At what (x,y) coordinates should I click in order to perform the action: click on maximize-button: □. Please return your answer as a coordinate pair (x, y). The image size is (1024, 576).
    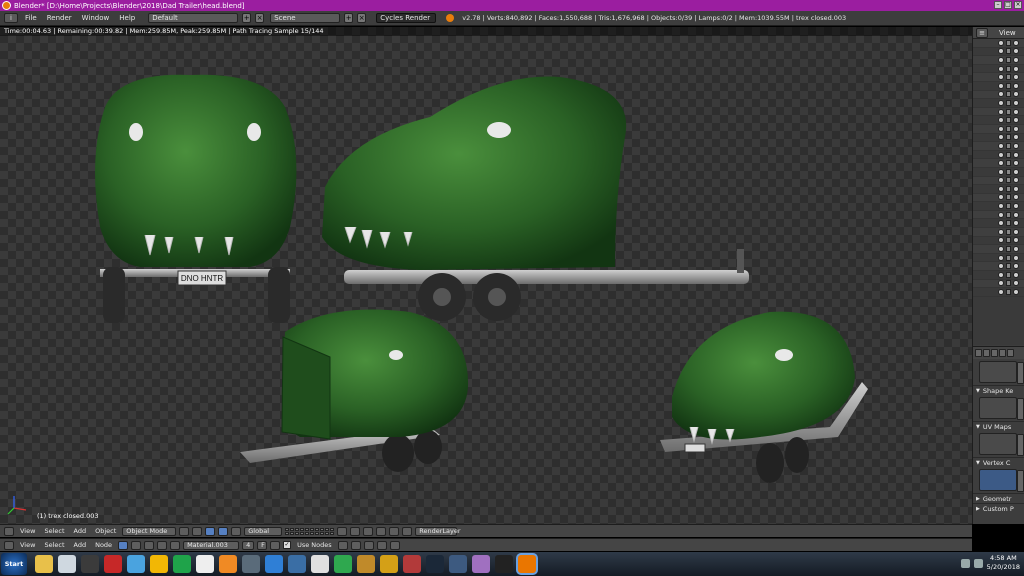
    Looking at the image, I should click on (1008, 5).